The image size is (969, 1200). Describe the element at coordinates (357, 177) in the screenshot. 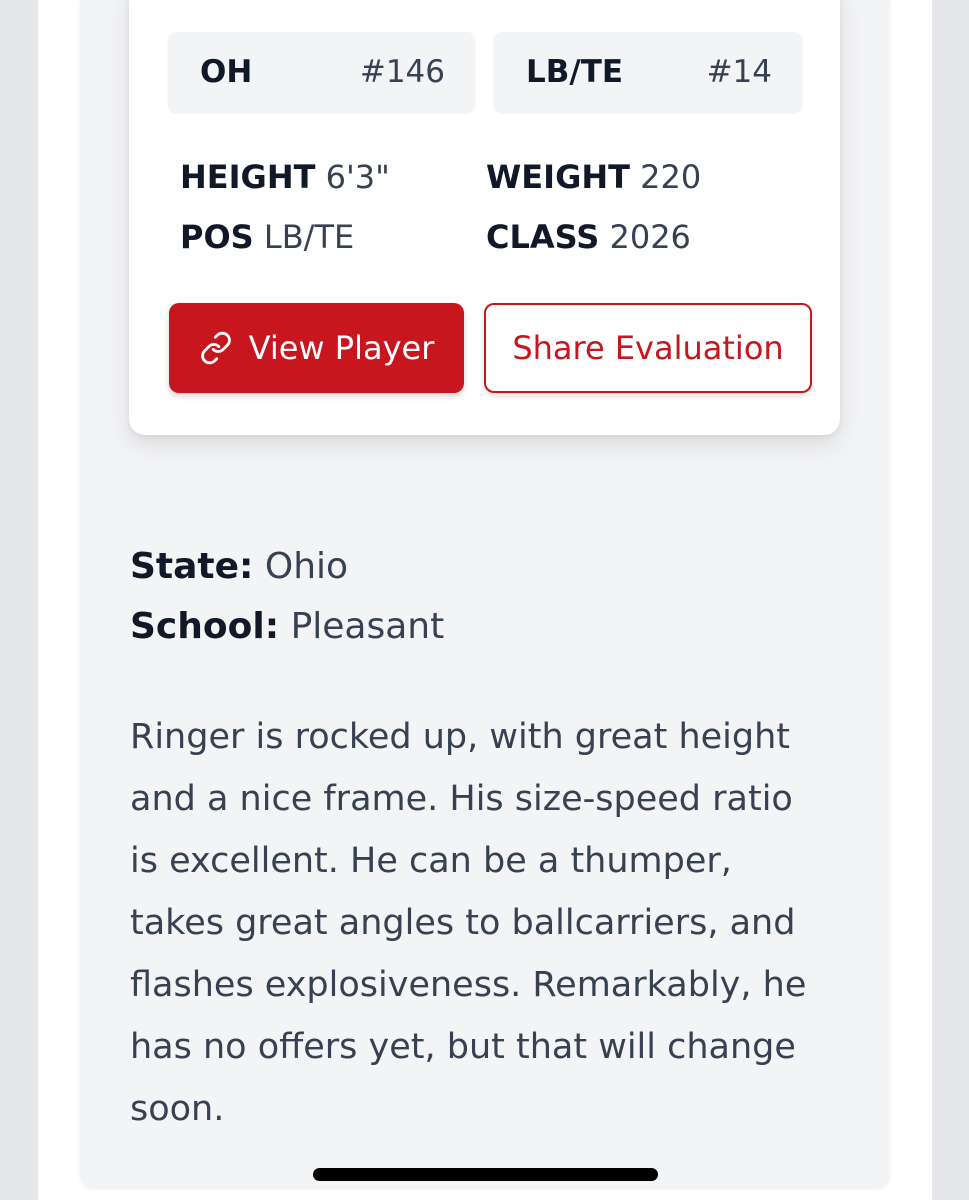

I see `stat-height-value: 6'3"` at that location.